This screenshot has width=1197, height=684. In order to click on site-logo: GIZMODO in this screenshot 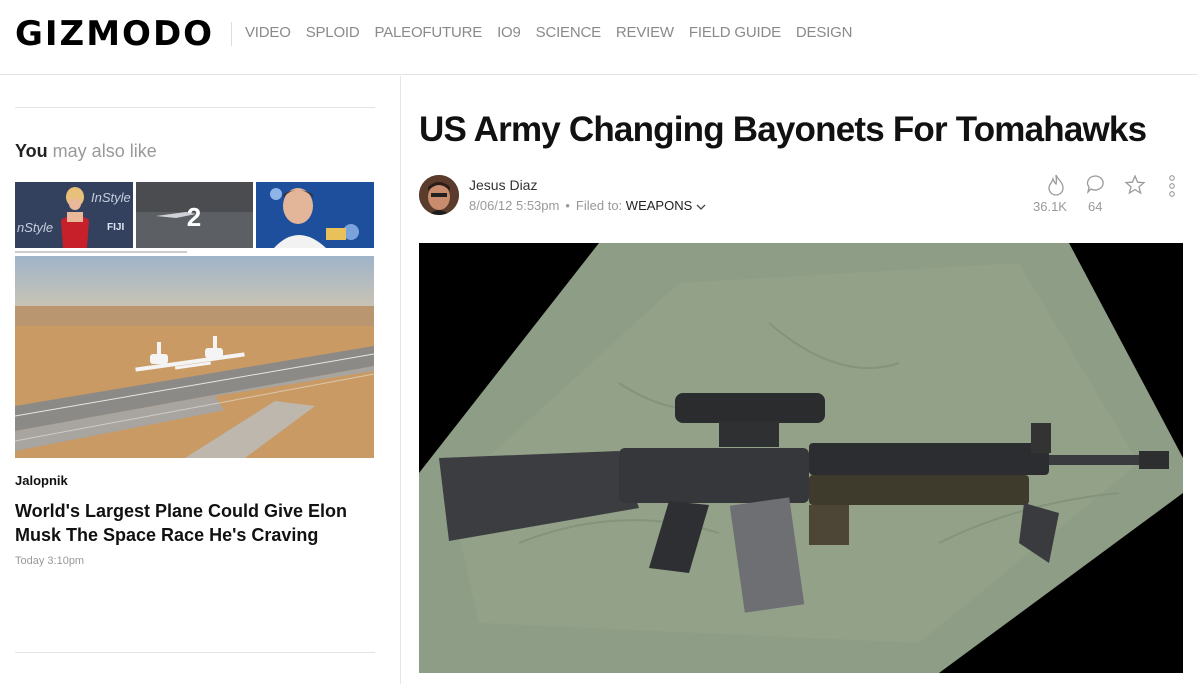, I will do `click(114, 34)`.